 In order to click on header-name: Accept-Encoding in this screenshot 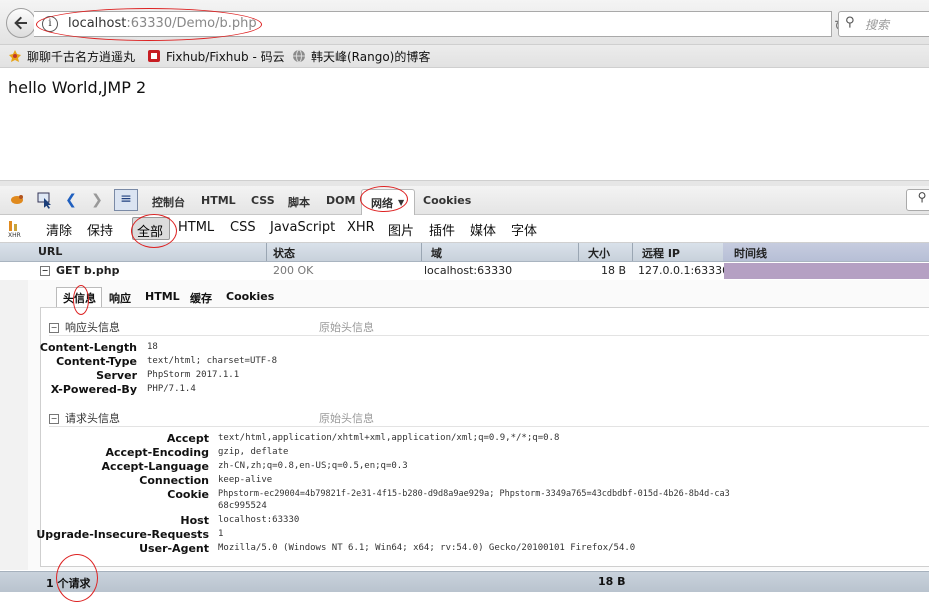, I will do `click(157, 452)`.